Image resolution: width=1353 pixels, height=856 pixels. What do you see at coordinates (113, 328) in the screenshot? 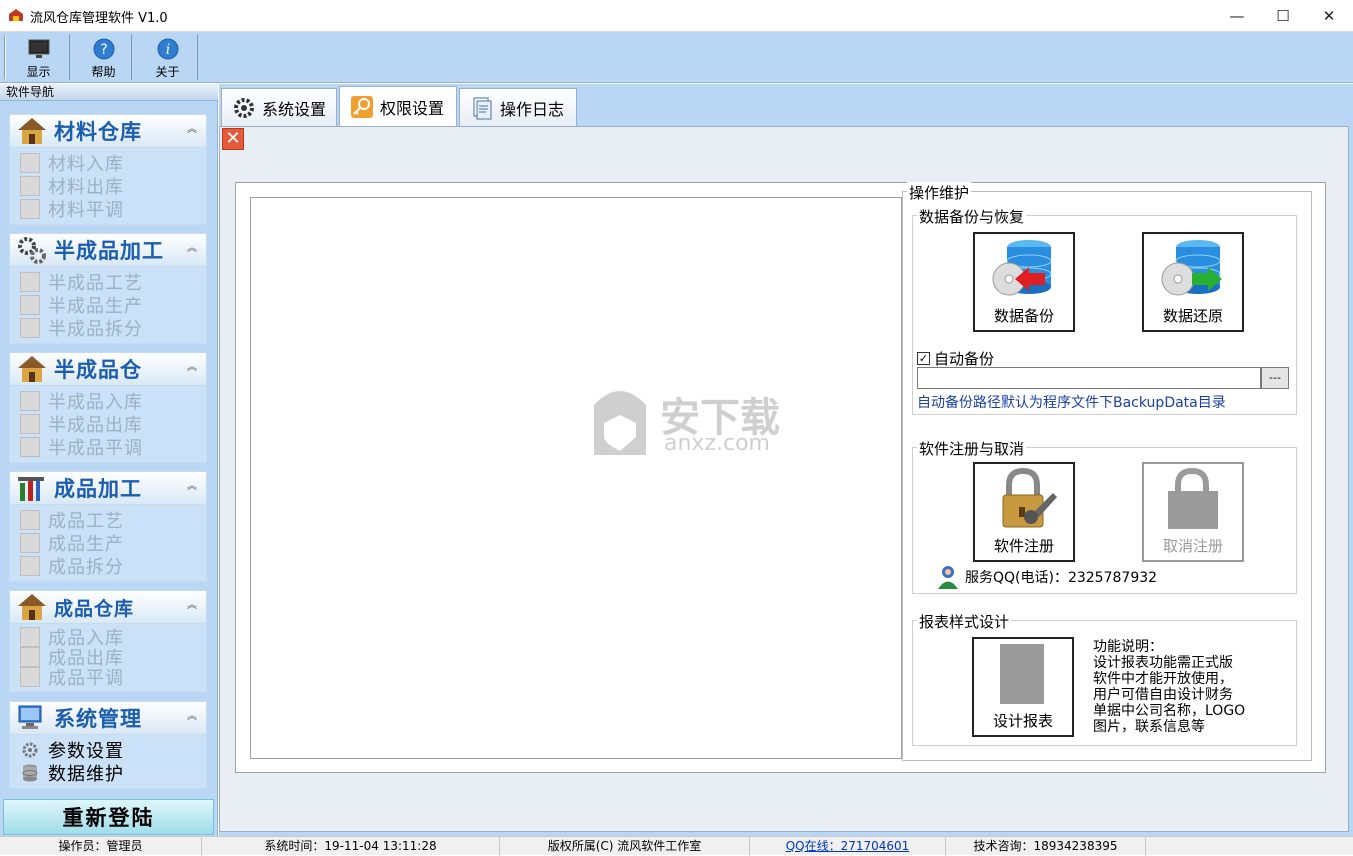
I see `nav-item: 半成品拆分` at bounding box center [113, 328].